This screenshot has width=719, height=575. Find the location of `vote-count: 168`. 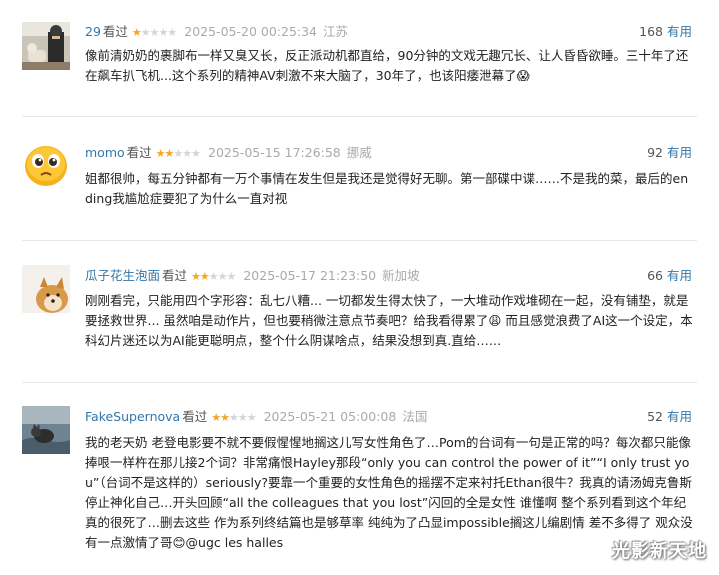

vote-count: 168 is located at coordinates (651, 31).